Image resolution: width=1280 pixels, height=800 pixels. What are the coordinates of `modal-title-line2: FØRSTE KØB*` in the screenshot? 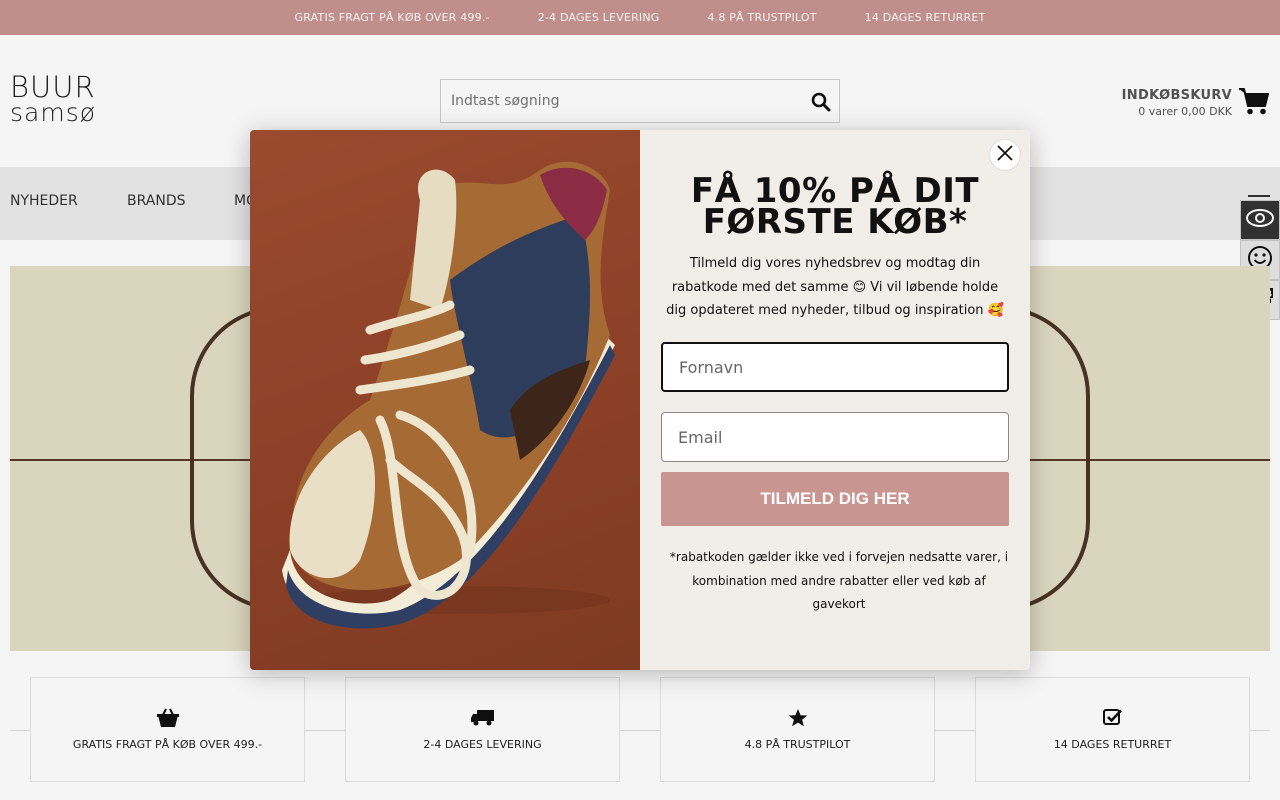 It's located at (835, 222).